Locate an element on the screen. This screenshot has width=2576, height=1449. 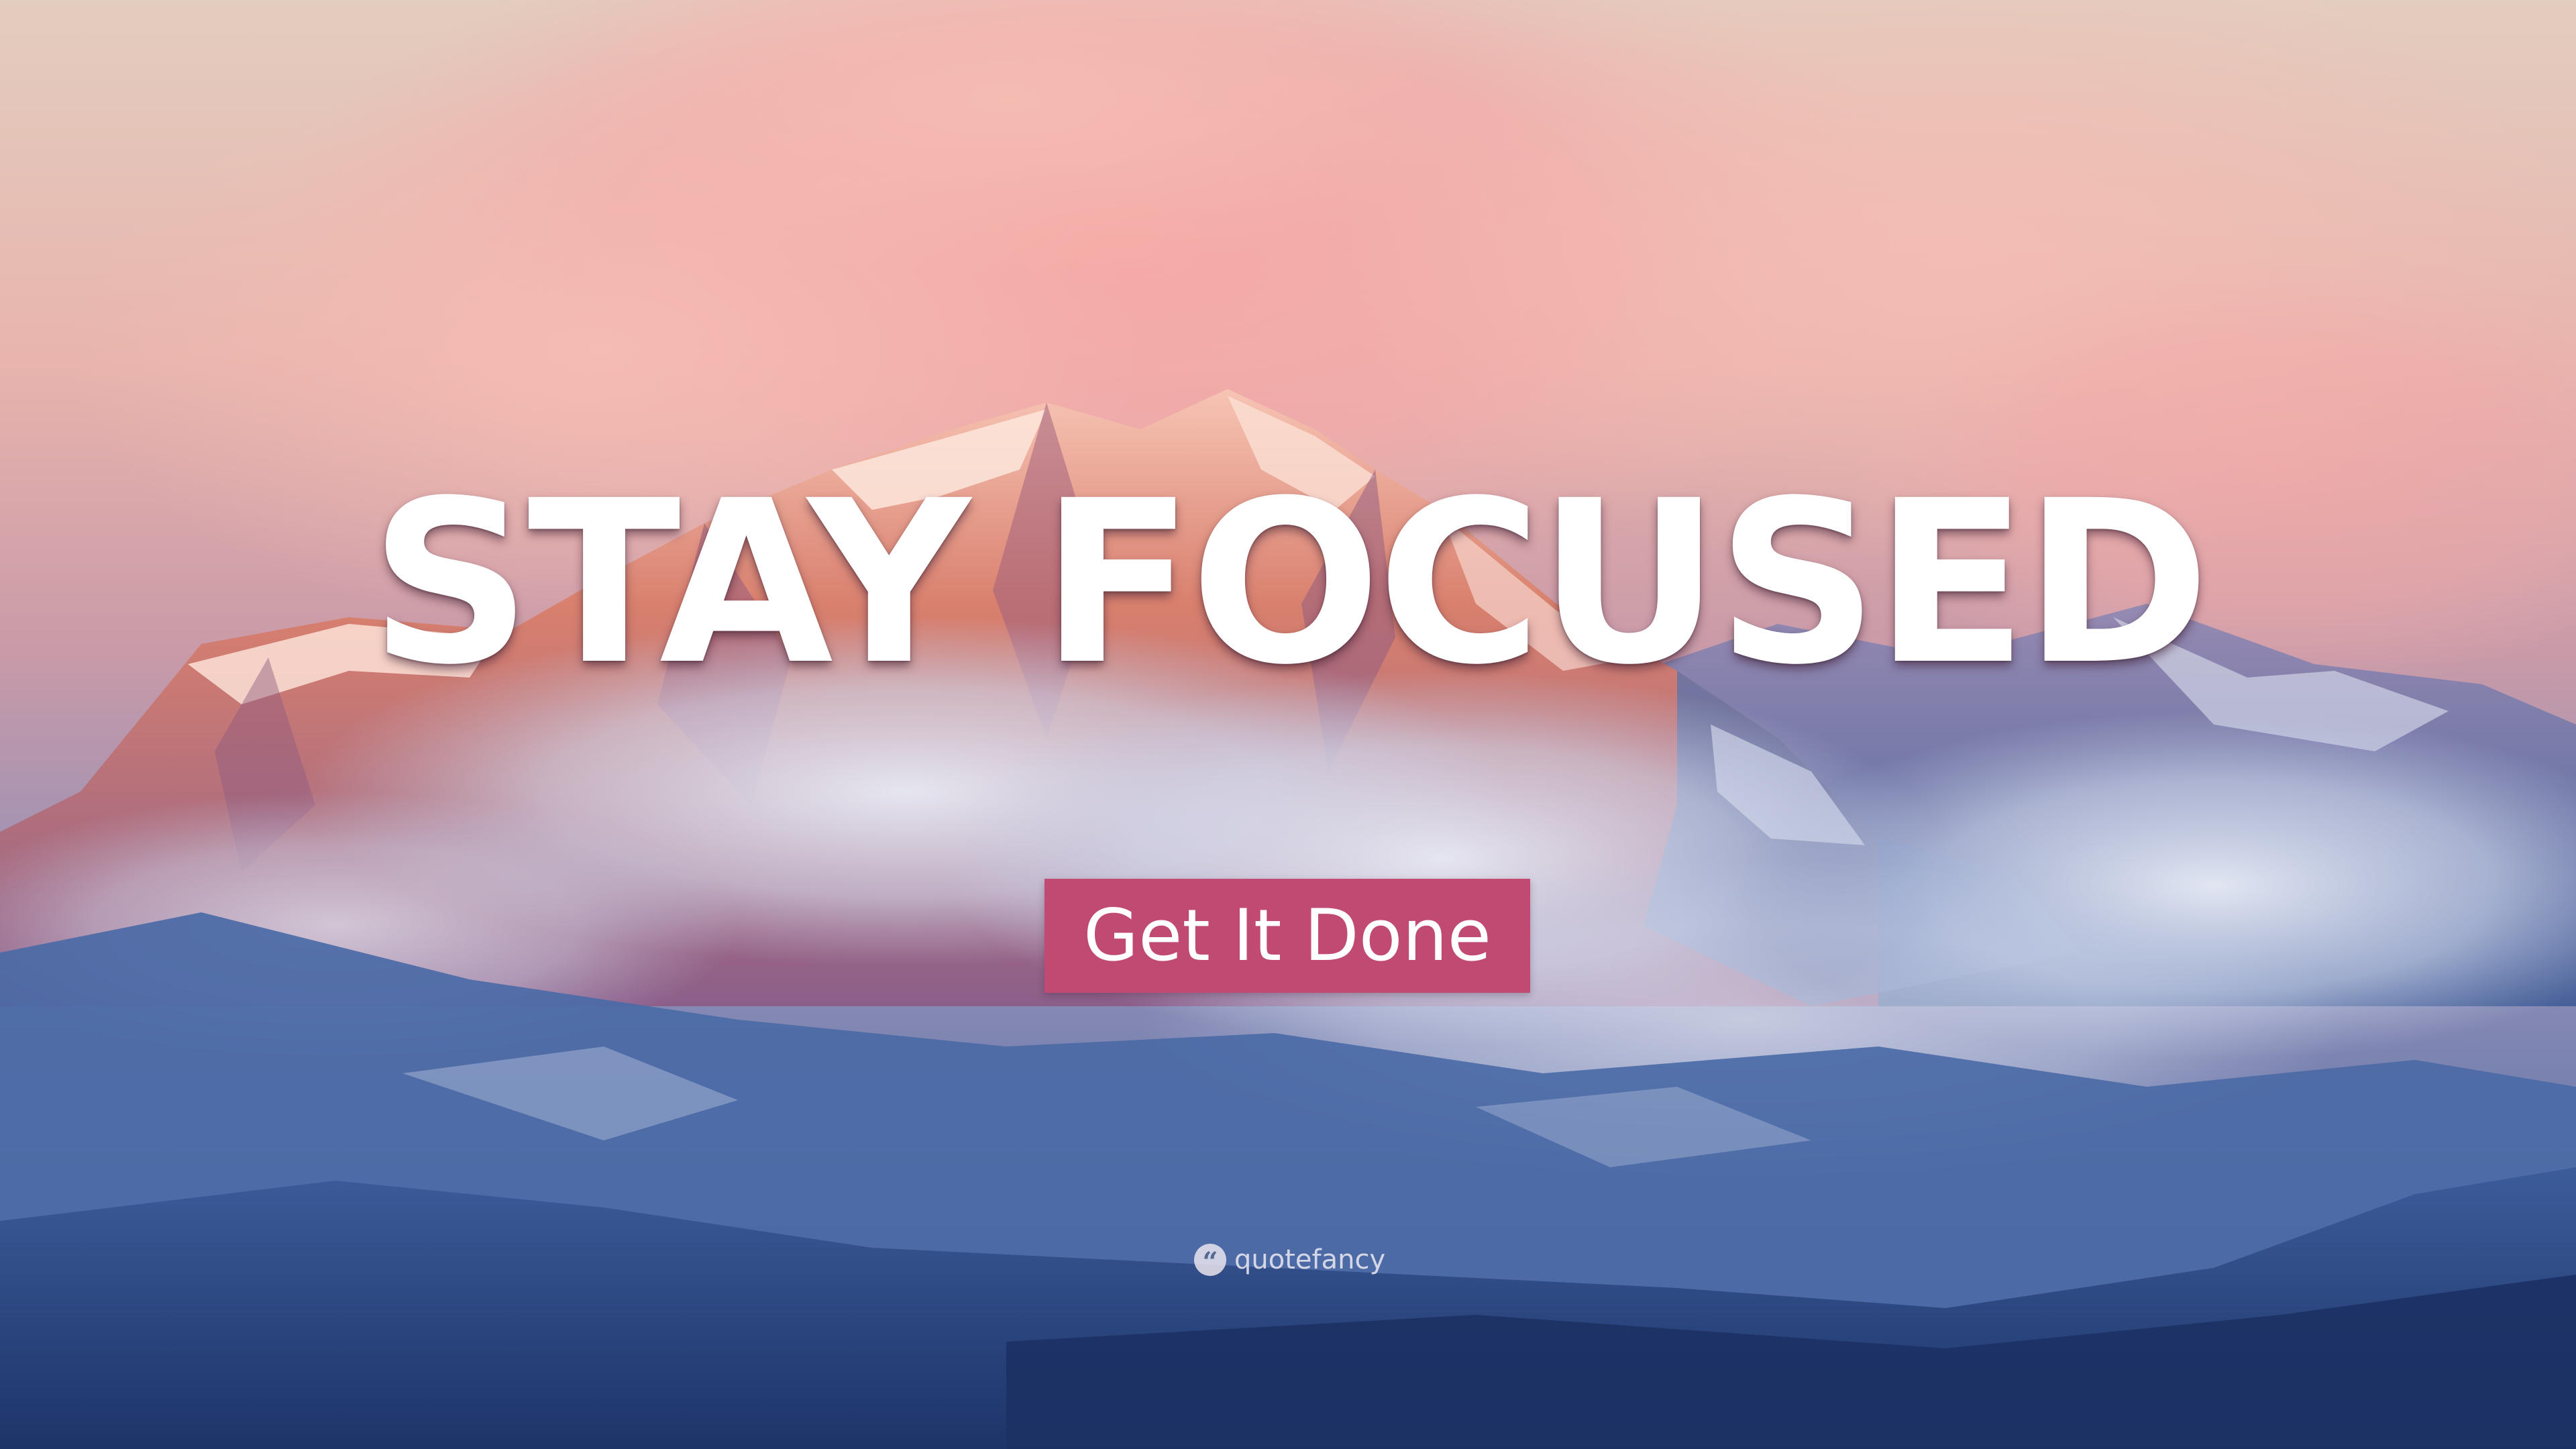
quote-marks-icon: “ is located at coordinates (1210, 1260).